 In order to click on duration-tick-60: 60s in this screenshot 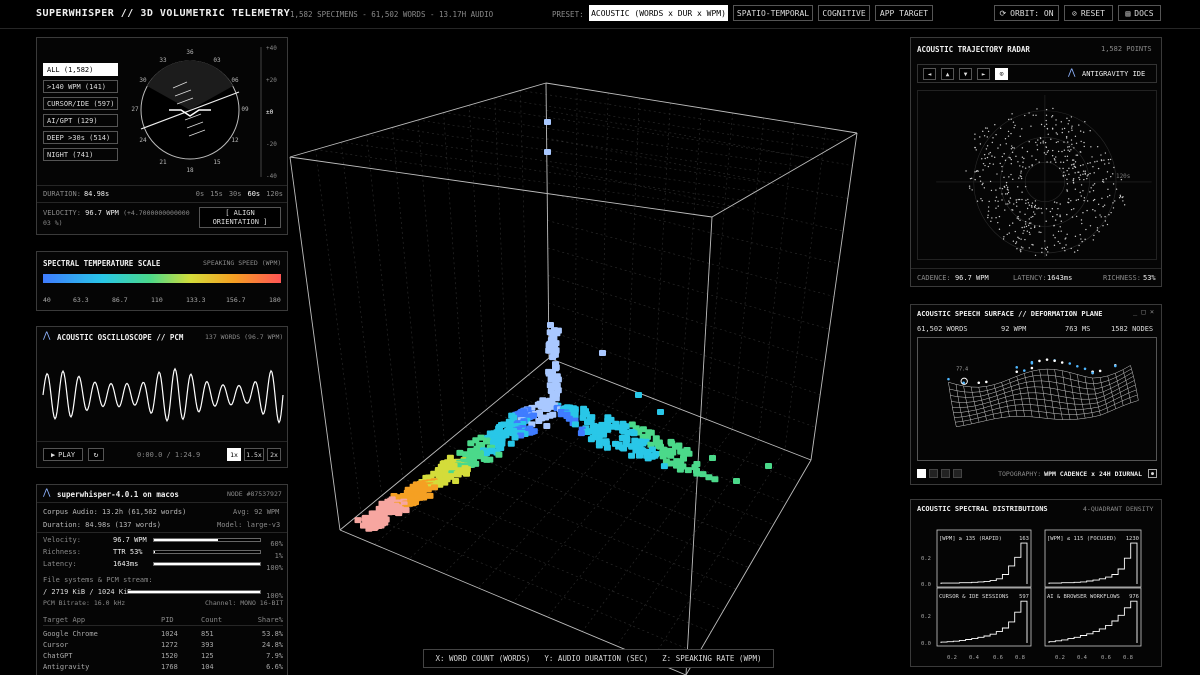, I will do `click(253, 194)`.